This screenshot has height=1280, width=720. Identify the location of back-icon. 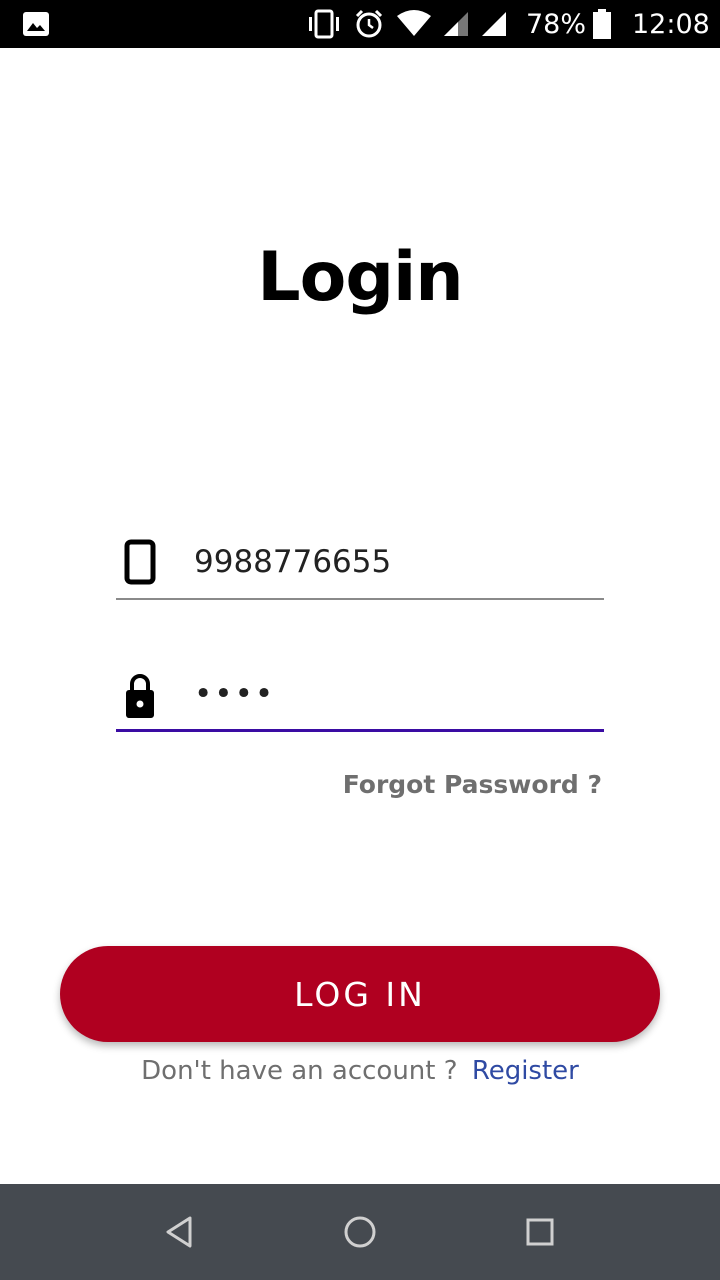
(180, 1232).